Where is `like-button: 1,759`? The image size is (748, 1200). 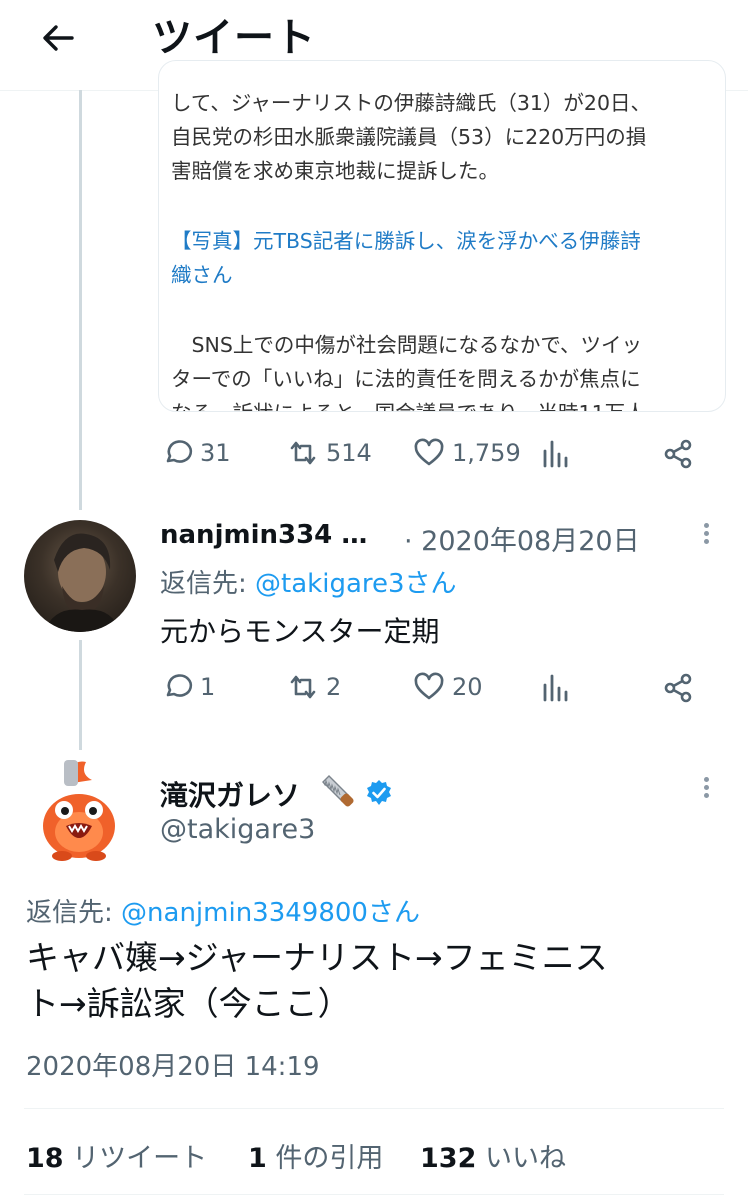 like-button: 1,759 is located at coordinates (466, 453).